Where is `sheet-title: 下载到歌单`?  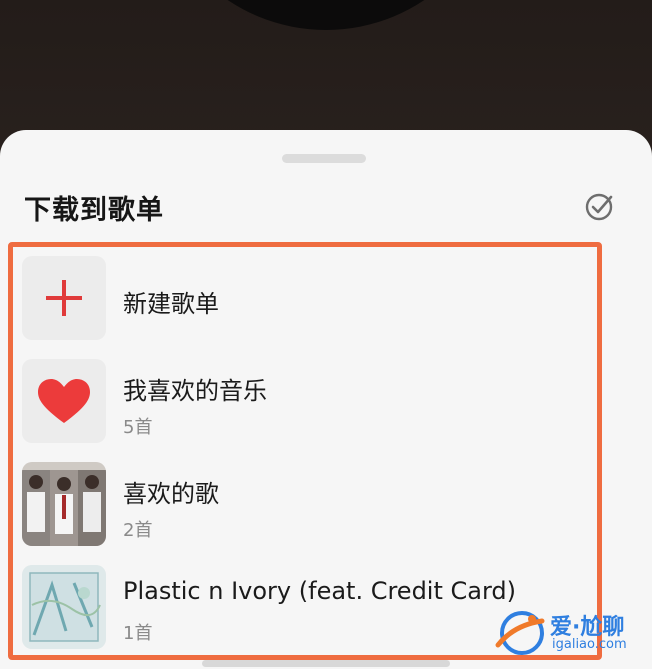 sheet-title: 下载到歌单 is located at coordinates (94, 210).